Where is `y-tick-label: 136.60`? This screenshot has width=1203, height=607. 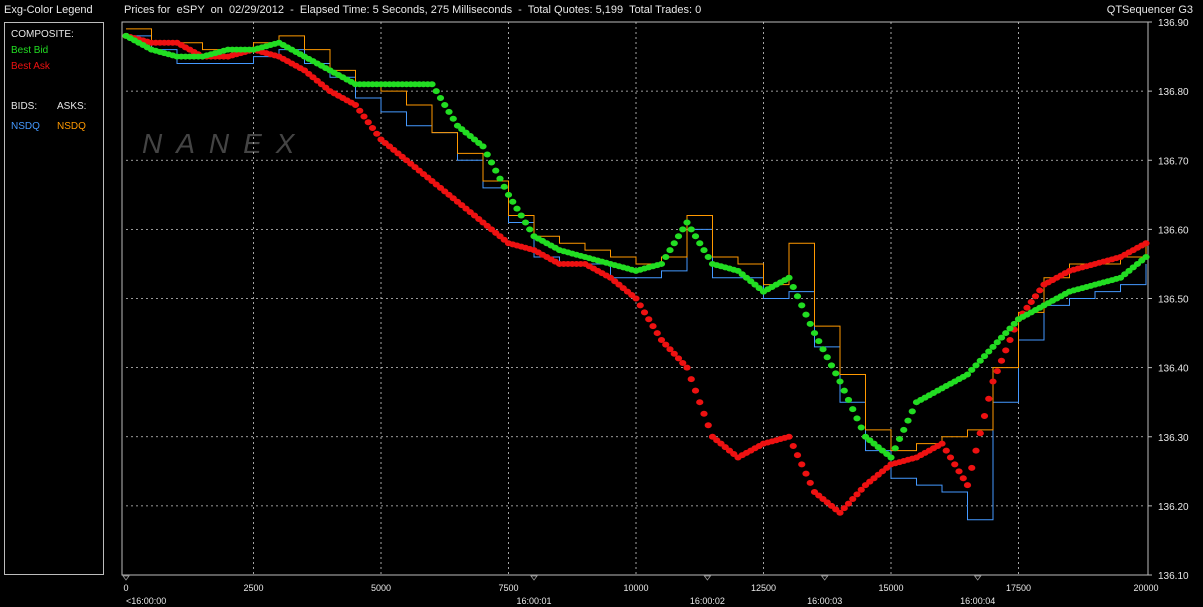
y-tick-label: 136.60 is located at coordinates (1173, 230).